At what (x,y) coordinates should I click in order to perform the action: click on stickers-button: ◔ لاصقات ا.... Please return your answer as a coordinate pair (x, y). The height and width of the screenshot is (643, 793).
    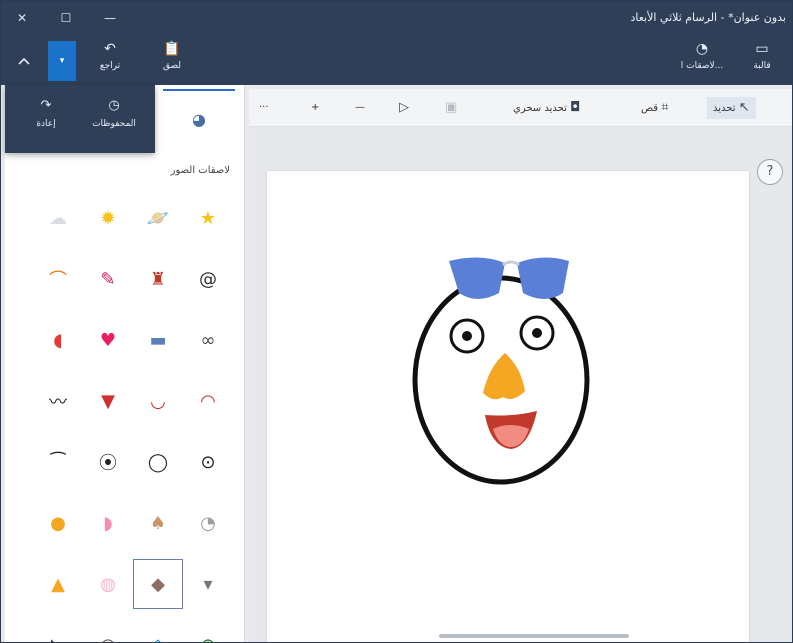
    Looking at the image, I should click on (702, 60).